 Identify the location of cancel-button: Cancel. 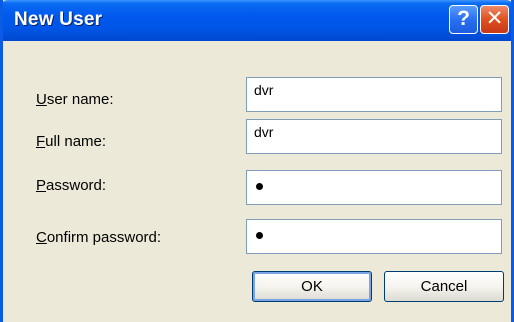
(444, 286).